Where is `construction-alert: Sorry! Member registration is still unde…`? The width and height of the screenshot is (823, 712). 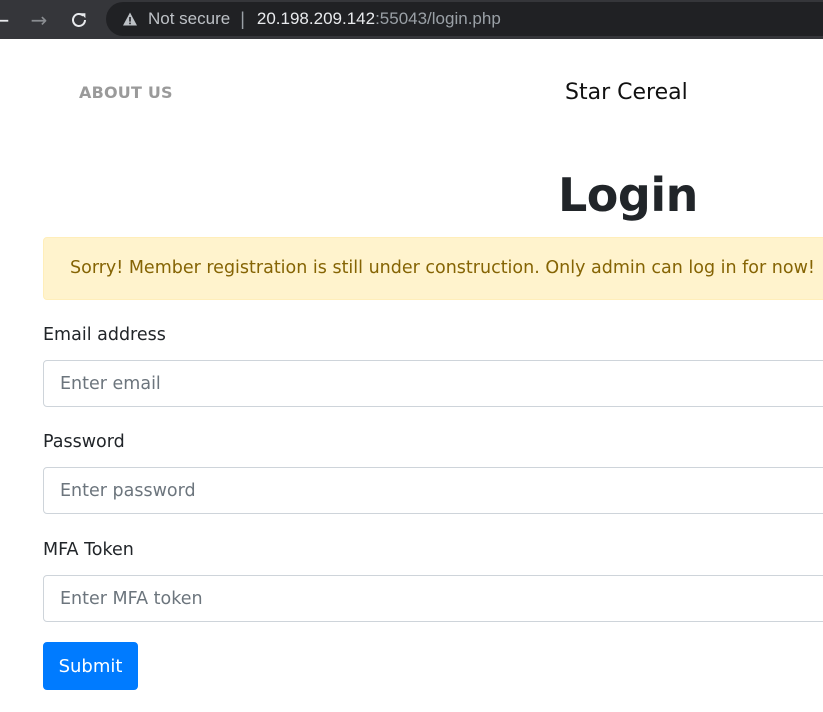
construction-alert: Sorry! Member registration is still unde… is located at coordinates (433, 268).